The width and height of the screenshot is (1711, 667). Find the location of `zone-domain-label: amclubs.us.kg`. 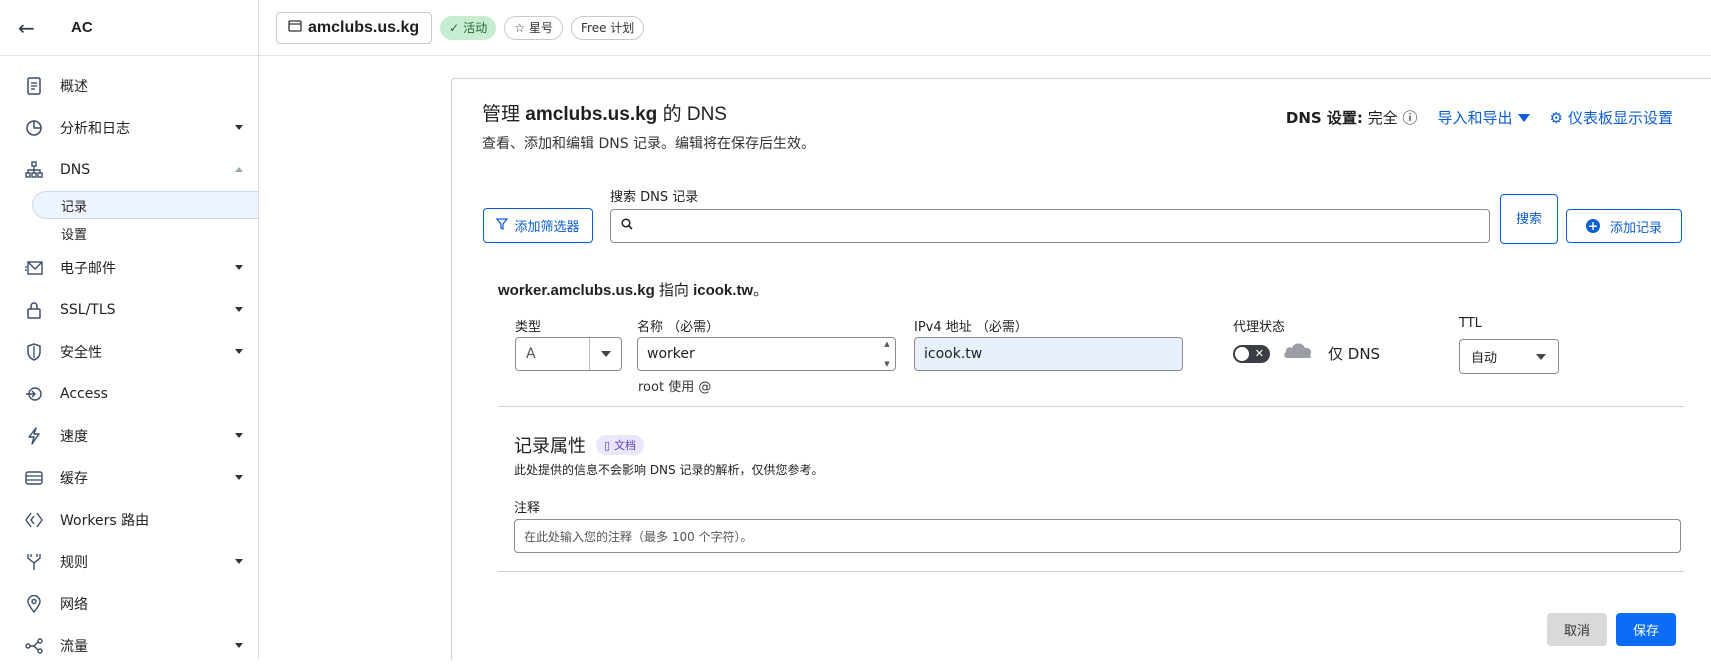

zone-domain-label: amclubs.us.kg is located at coordinates (363, 28).